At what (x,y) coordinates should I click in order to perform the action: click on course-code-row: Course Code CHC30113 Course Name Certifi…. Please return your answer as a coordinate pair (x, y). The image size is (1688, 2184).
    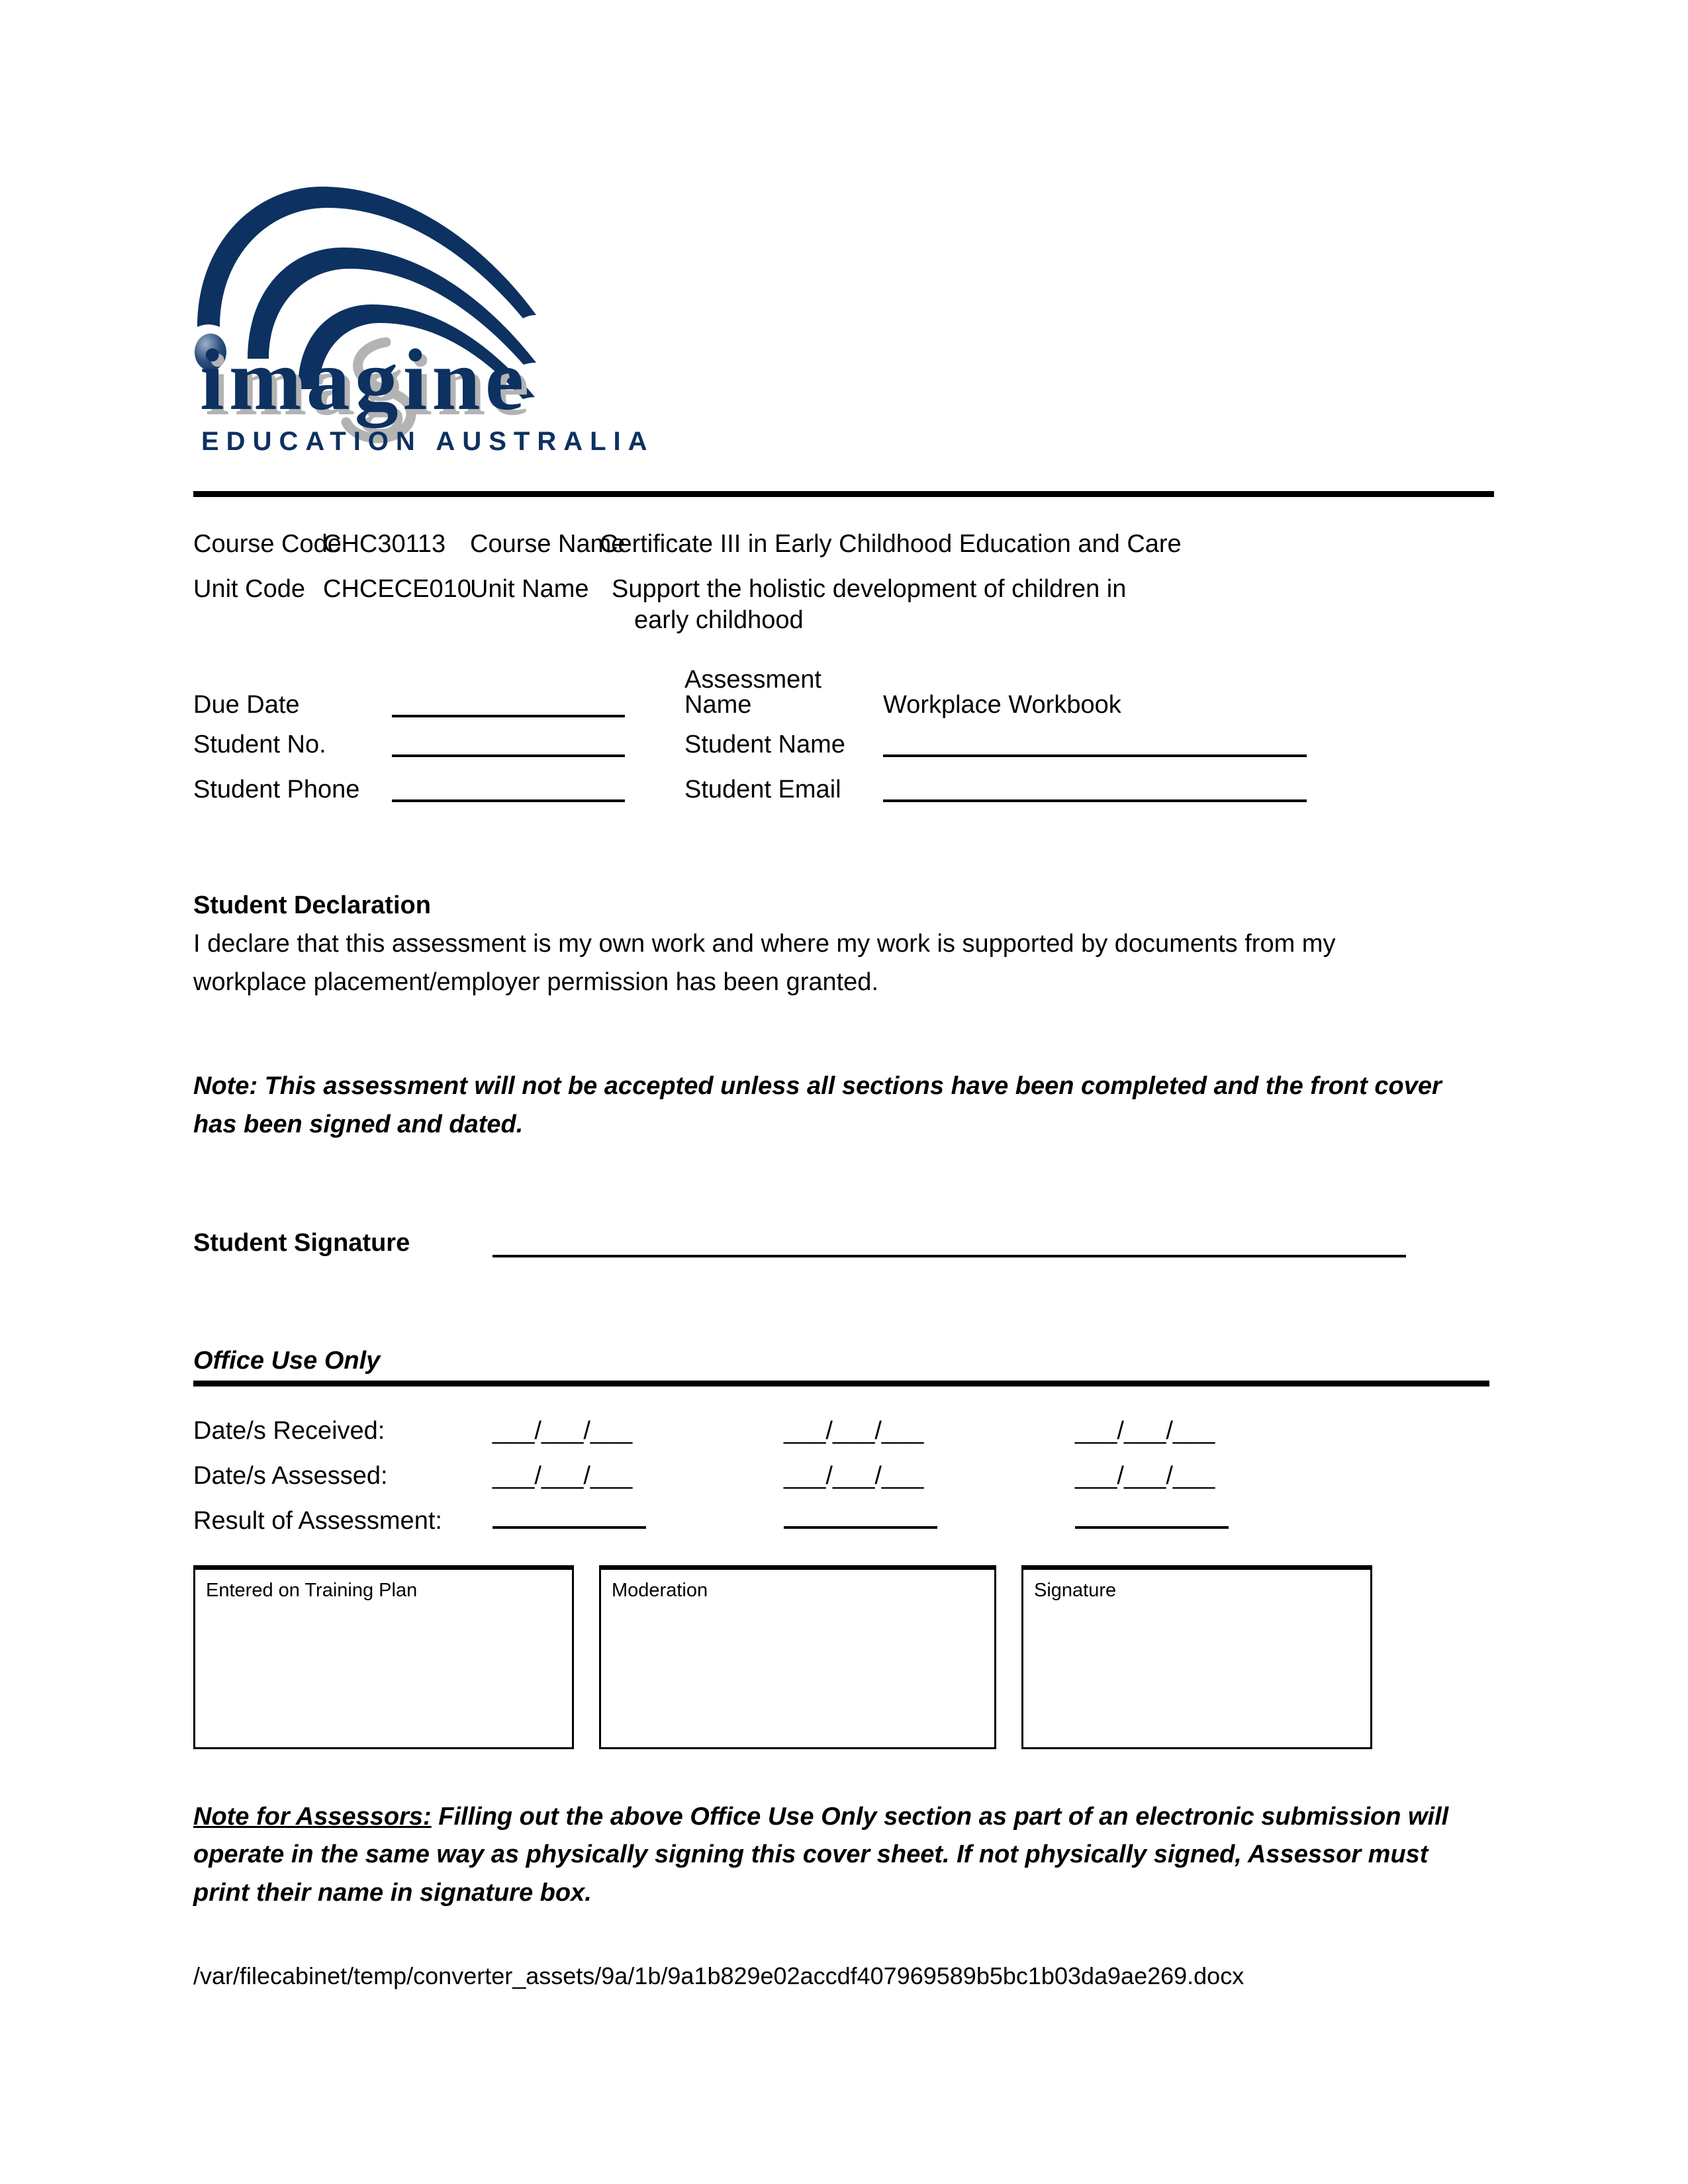
    Looking at the image, I should click on (843, 544).